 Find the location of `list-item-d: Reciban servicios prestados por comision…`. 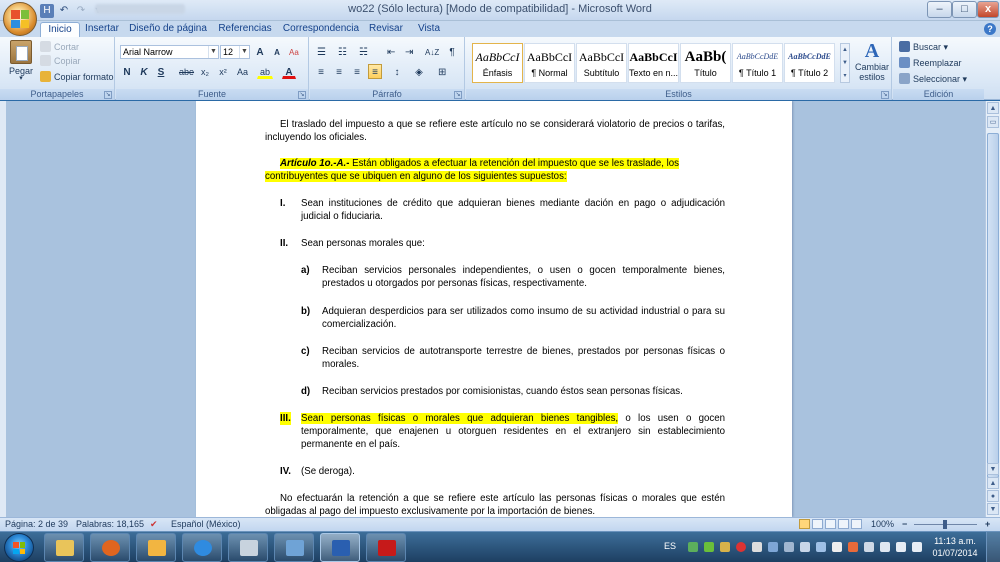

list-item-d: Reciban servicios prestados por comision… is located at coordinates (523, 391).